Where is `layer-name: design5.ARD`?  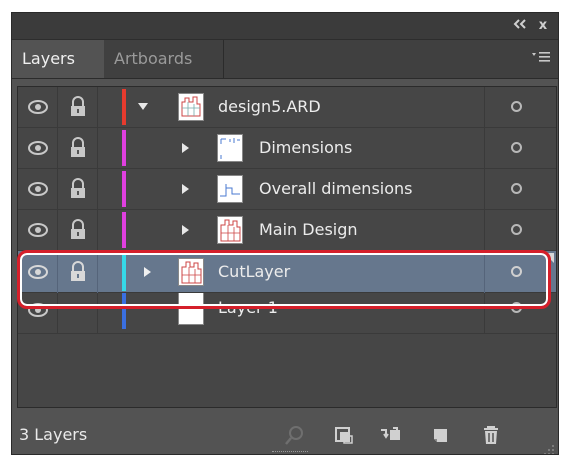 layer-name: design5.ARD is located at coordinates (269, 106).